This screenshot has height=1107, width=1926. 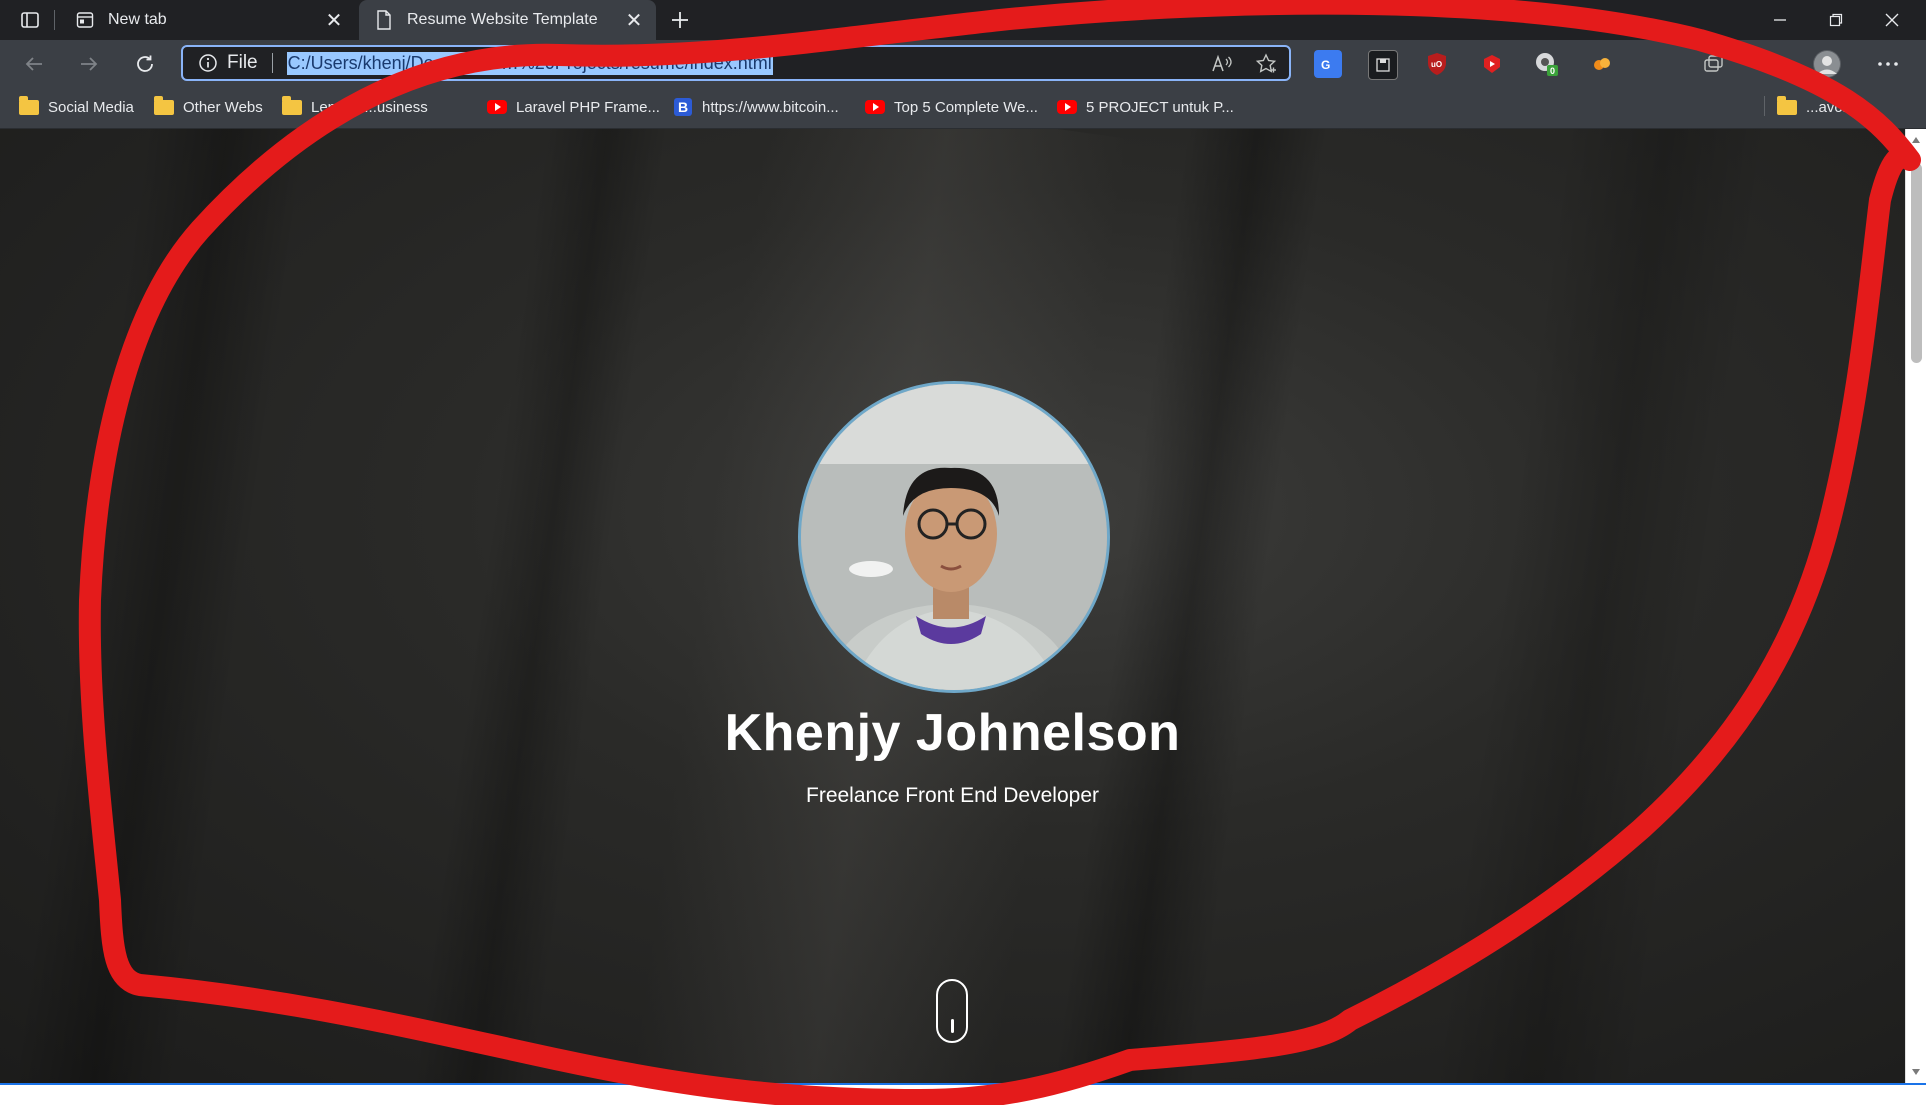 What do you see at coordinates (1888, 64) in the screenshot?
I see `more-options-icon` at bounding box center [1888, 64].